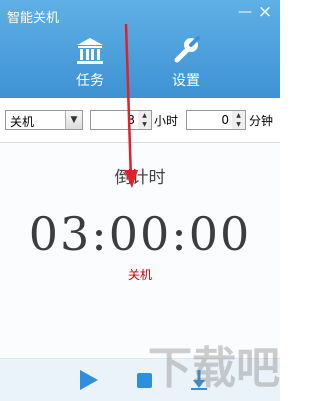 The width and height of the screenshot is (320, 401). What do you see at coordinates (261, 121) in the screenshot?
I see `minutes-unit-label: 分钟` at bounding box center [261, 121].